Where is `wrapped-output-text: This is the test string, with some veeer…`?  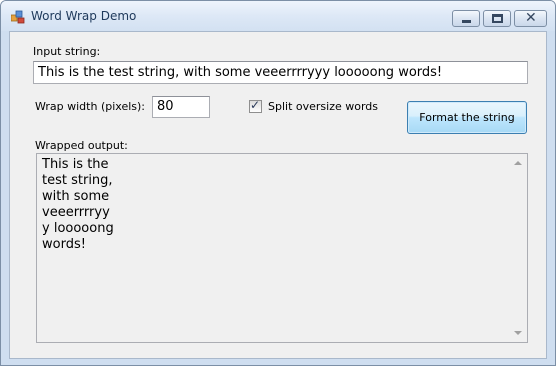
wrapped-output-text: This is the test string, with some veeer… is located at coordinates (78, 205).